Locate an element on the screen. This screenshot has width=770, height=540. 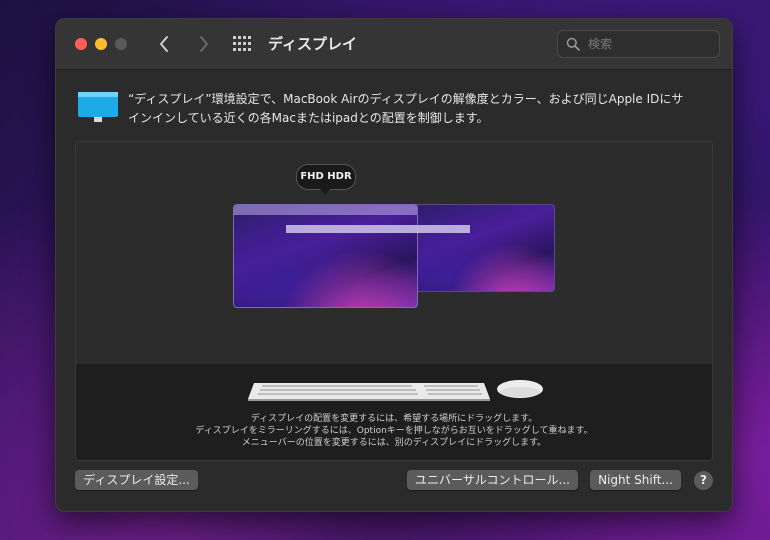
search-icon is located at coordinates (573, 44).